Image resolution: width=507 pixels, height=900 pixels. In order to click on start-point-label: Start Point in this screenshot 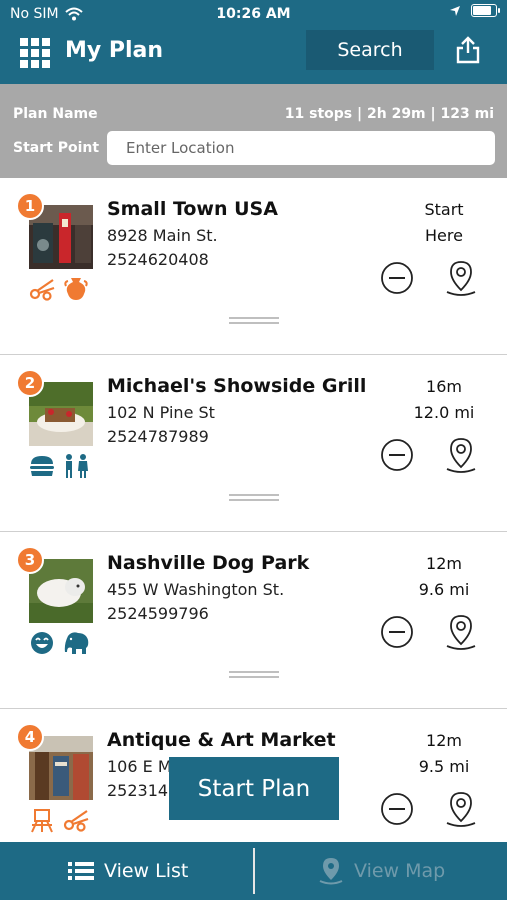, I will do `click(56, 148)`.